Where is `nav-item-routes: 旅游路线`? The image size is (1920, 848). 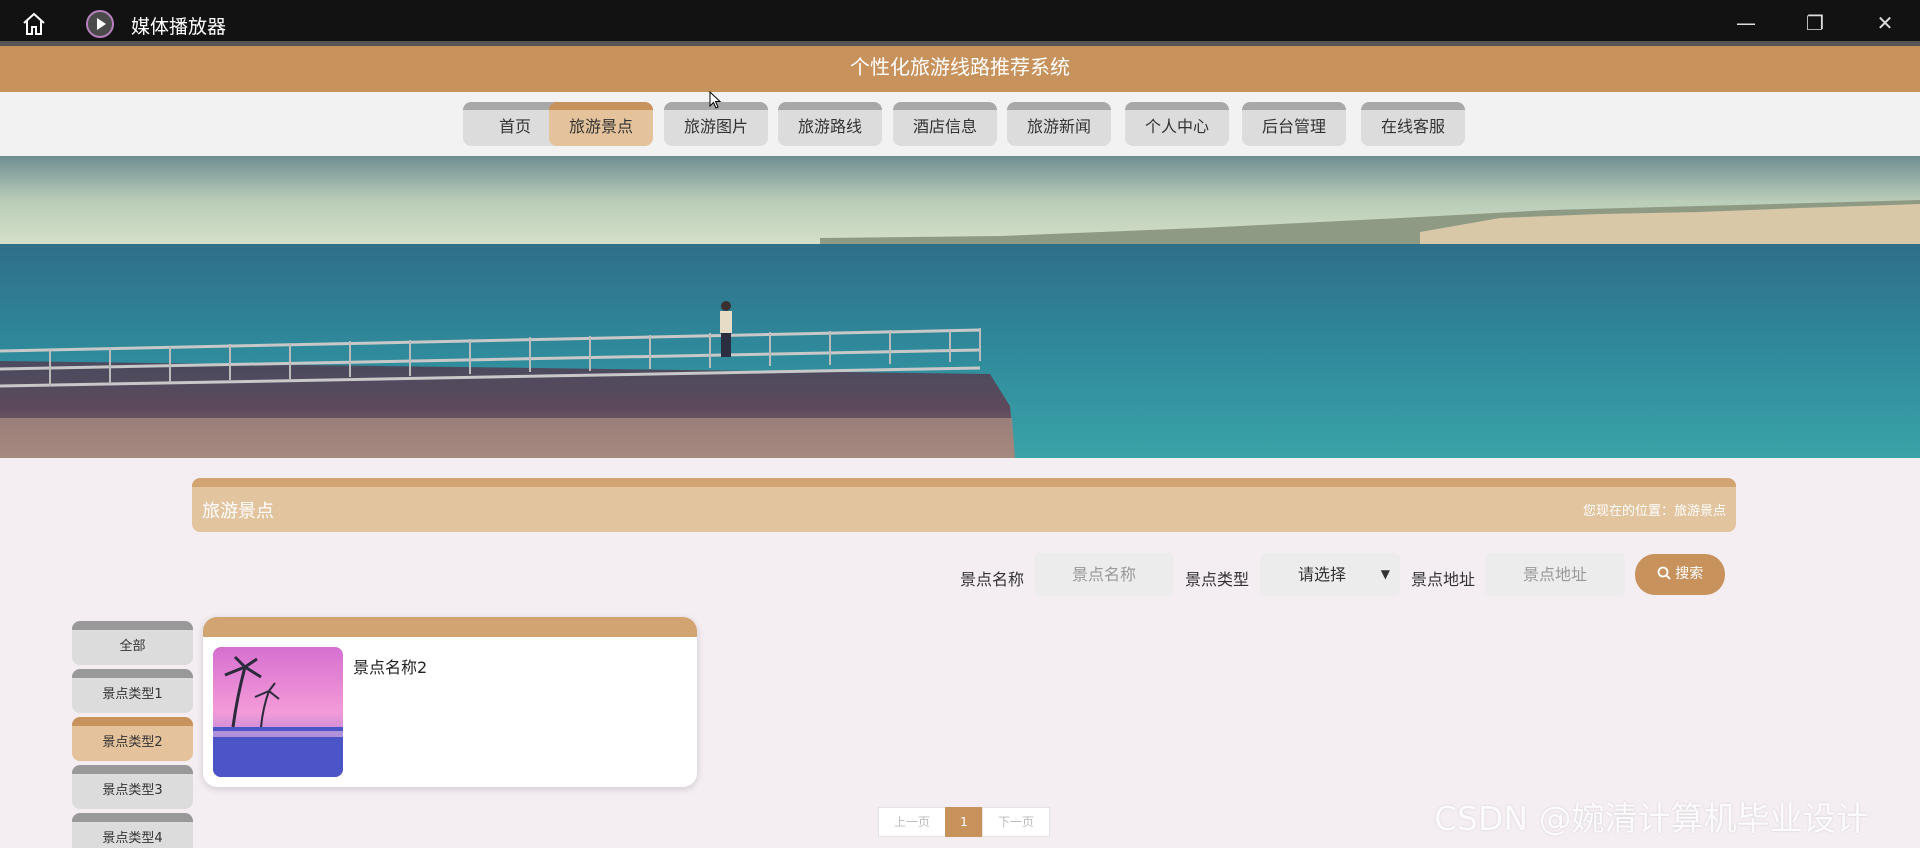
nav-item-routes: 旅游路线 is located at coordinates (830, 124).